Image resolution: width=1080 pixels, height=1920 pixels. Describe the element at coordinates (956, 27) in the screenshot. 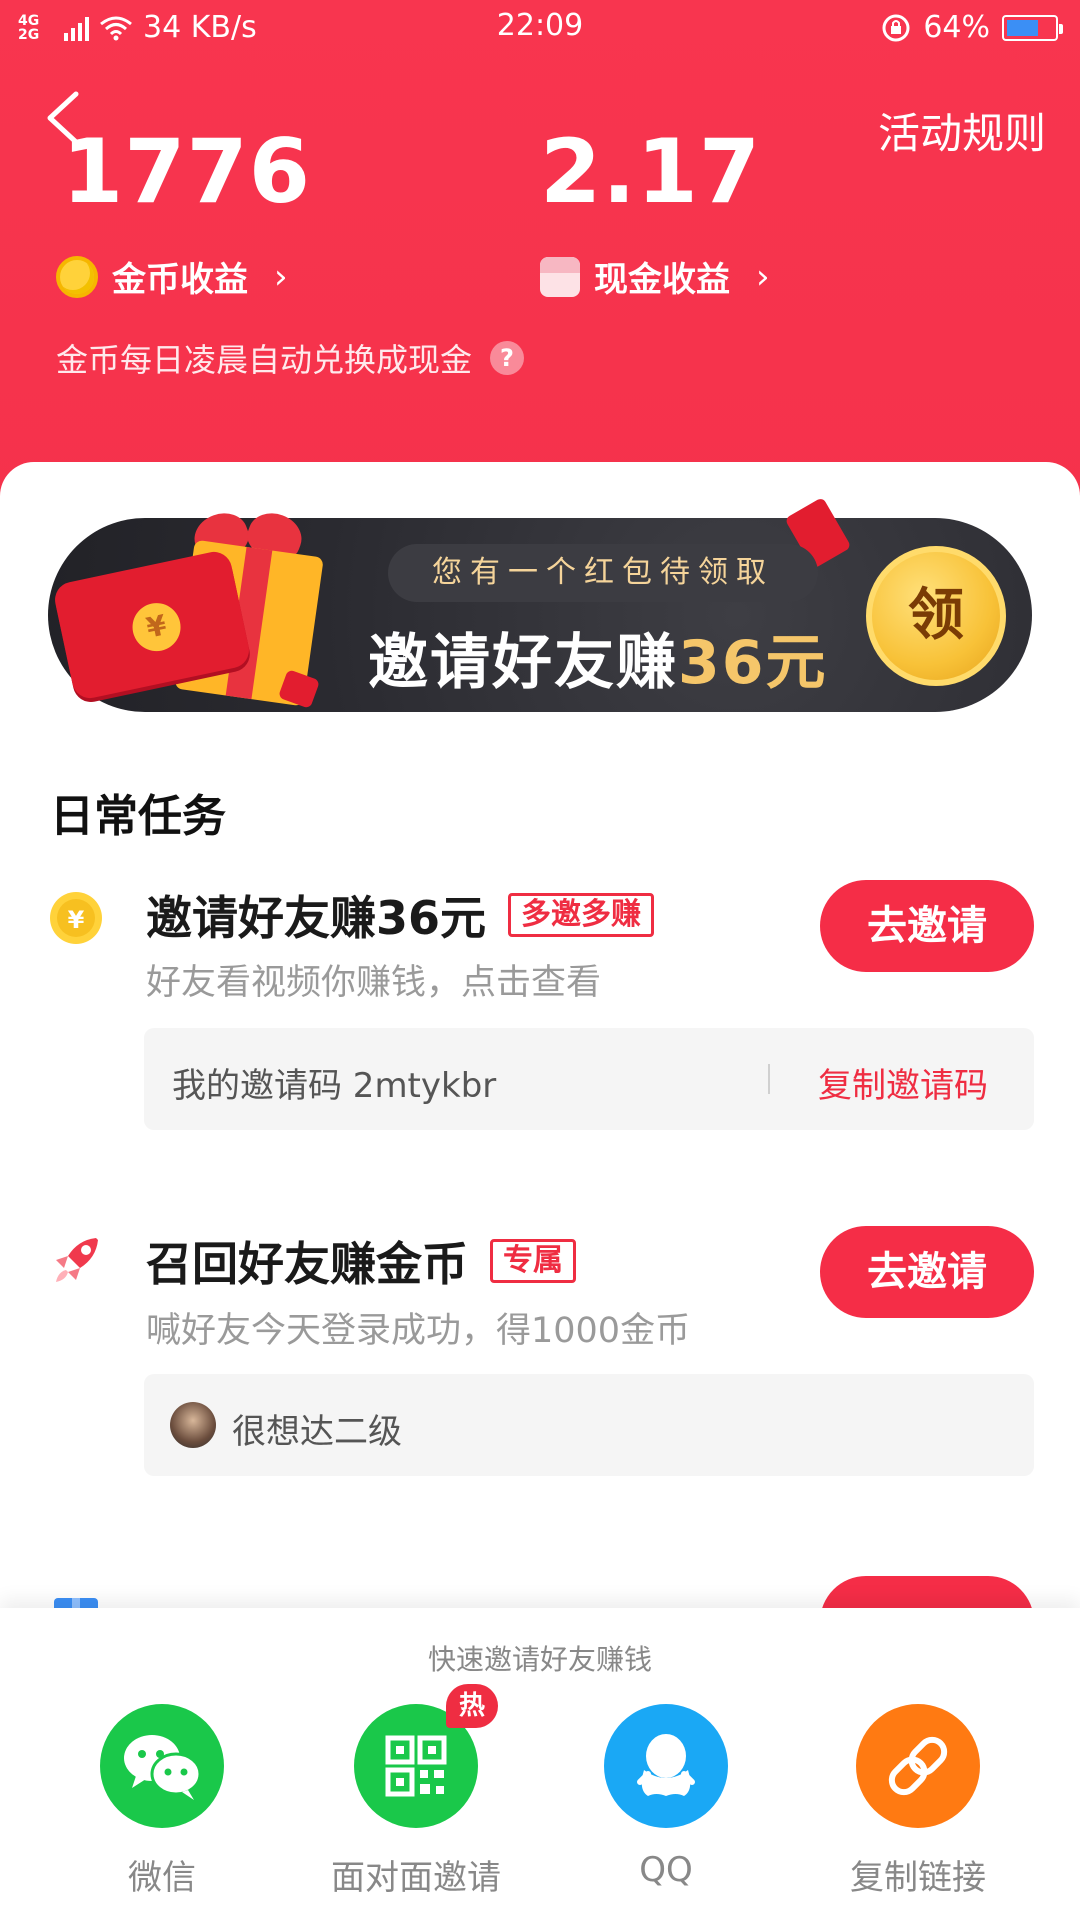

I see `battery-percent: 64%` at that location.